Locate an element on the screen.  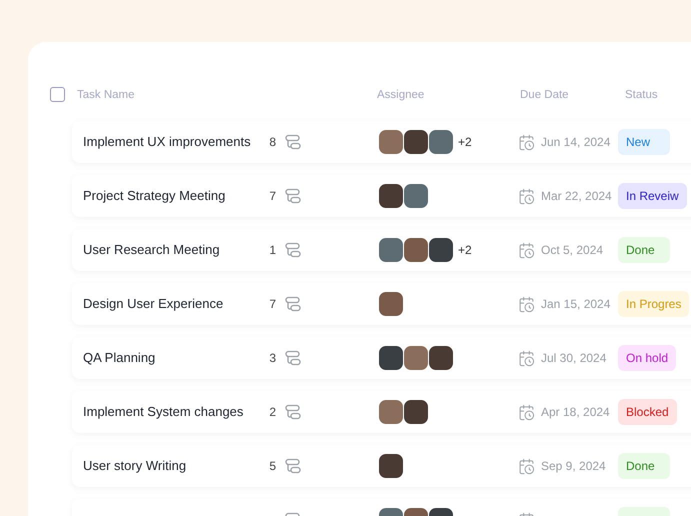
status-badge: Blocked is located at coordinates (647, 412).